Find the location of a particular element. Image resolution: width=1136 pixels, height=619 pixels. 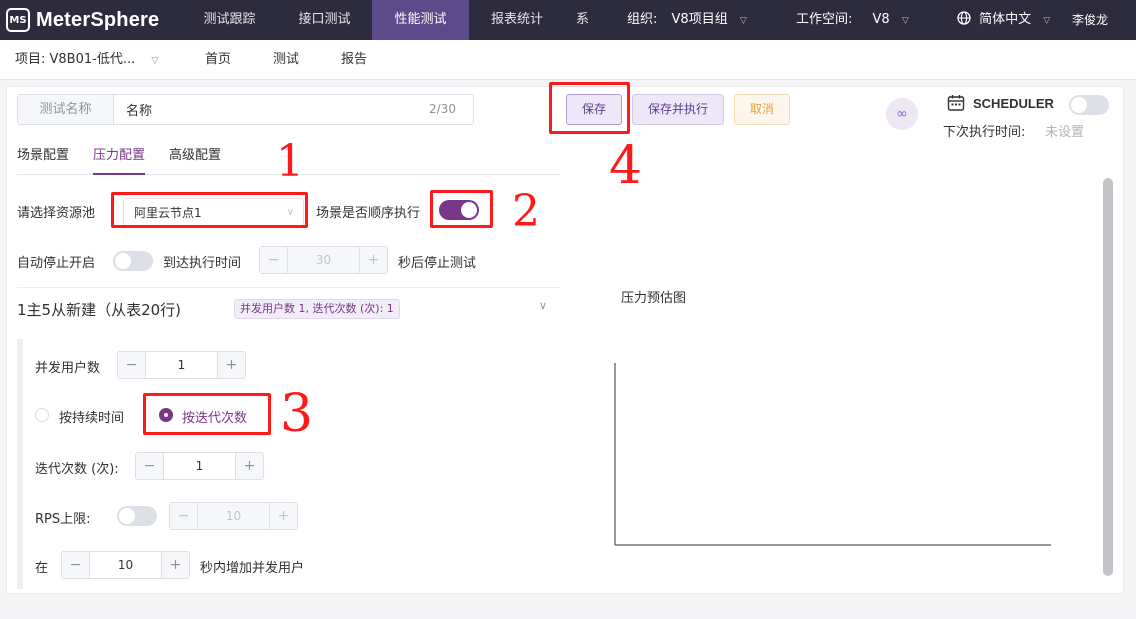

project-selector: 项目: V8B01-低代... ▽ is located at coordinates (86, 60).